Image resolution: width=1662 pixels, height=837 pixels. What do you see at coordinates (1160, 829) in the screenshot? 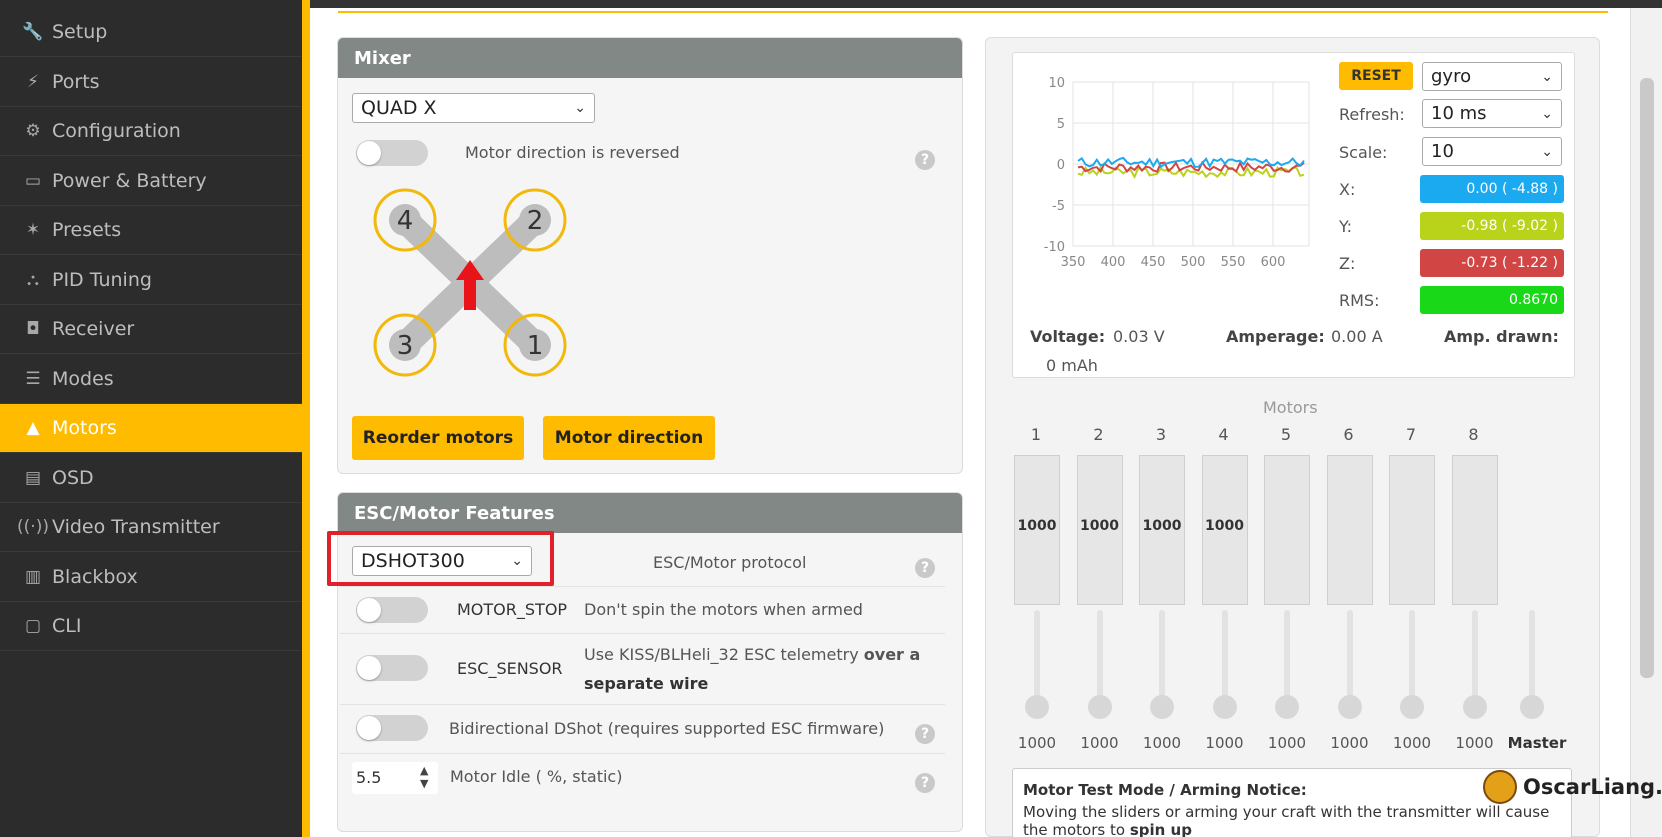
I see `notice-bold-end: spin up` at bounding box center [1160, 829].